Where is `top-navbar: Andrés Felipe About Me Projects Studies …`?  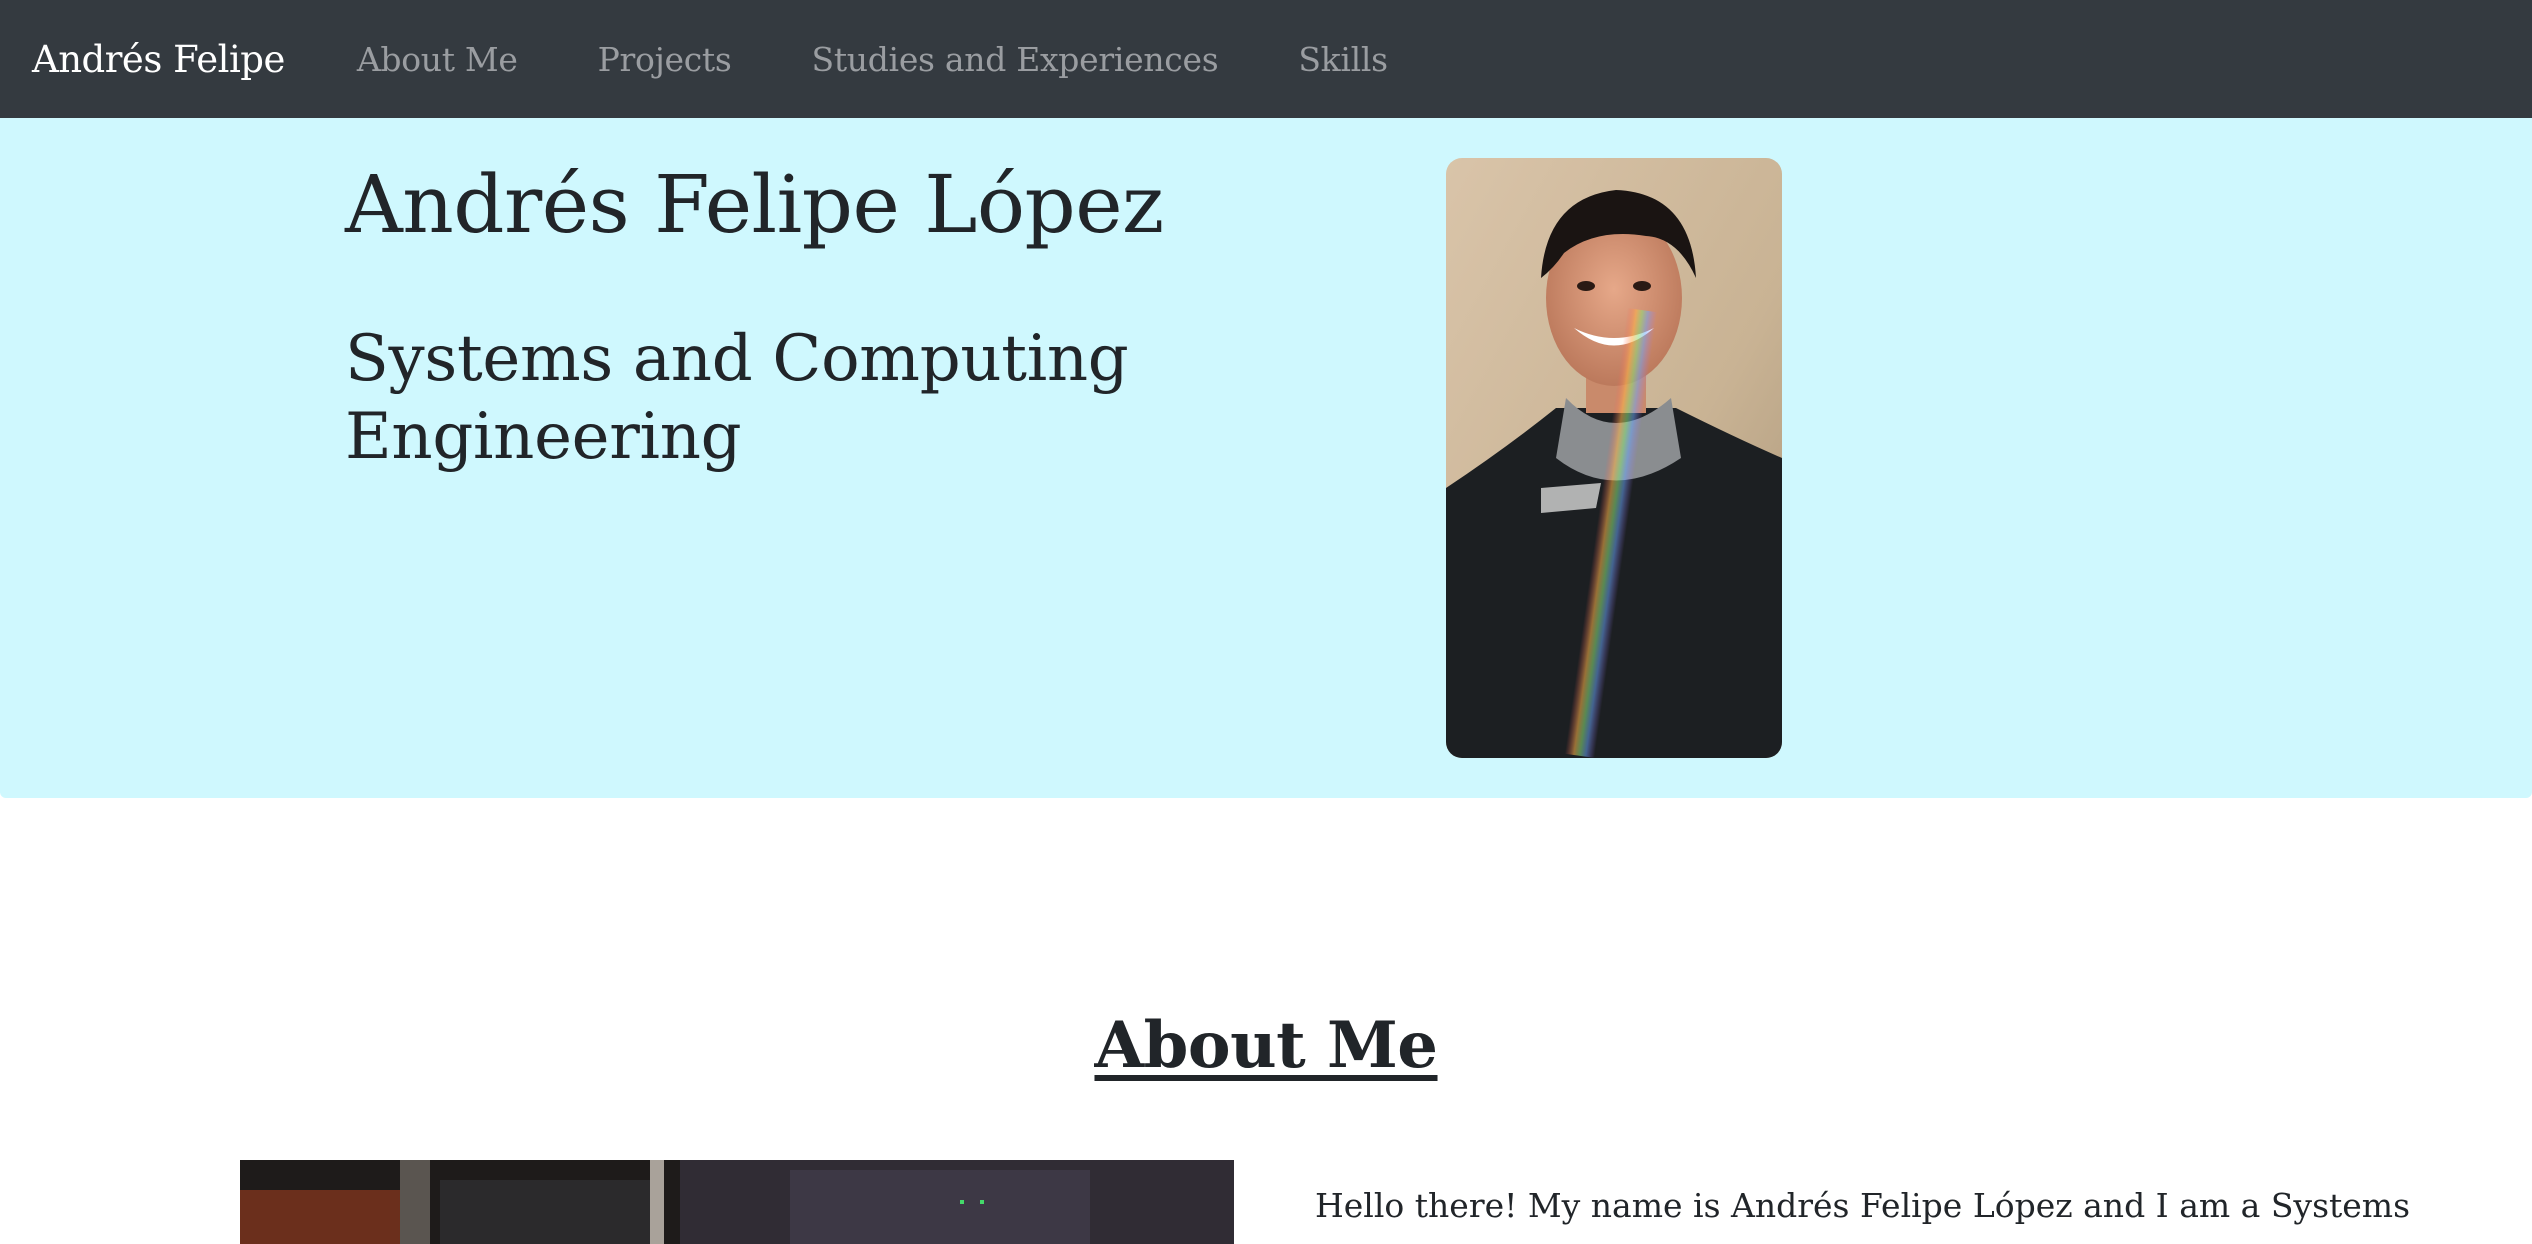
top-navbar: Andrés Felipe About Me Projects Studies … is located at coordinates (1266, 59).